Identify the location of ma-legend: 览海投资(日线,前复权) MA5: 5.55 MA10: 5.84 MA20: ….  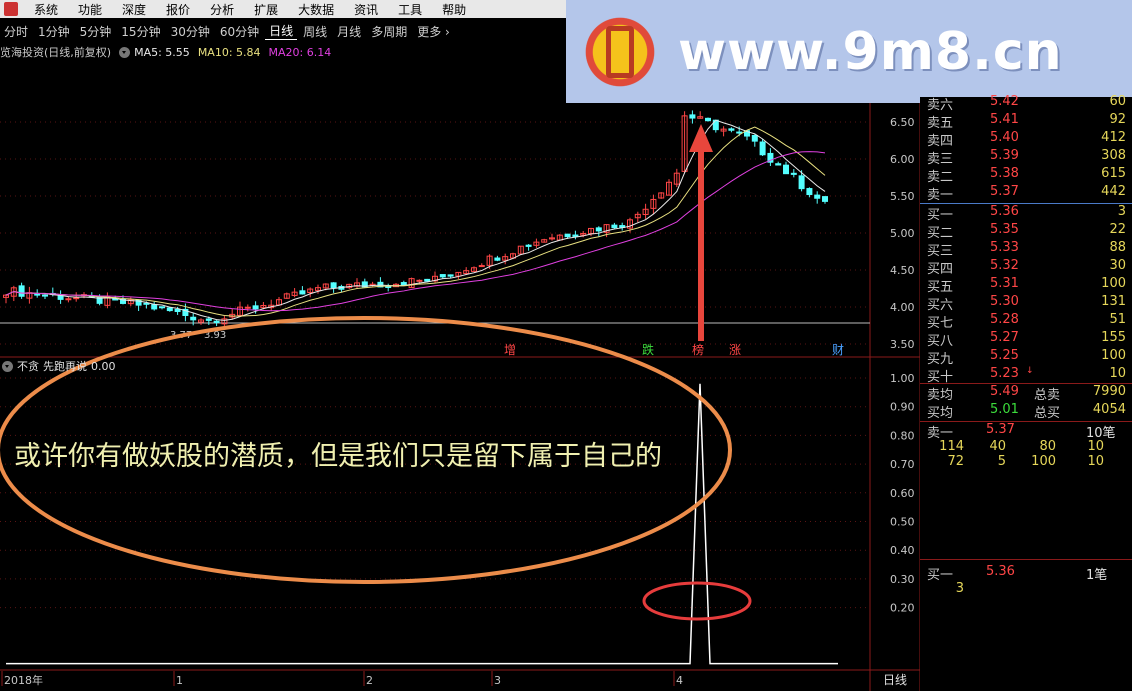
(165, 52).